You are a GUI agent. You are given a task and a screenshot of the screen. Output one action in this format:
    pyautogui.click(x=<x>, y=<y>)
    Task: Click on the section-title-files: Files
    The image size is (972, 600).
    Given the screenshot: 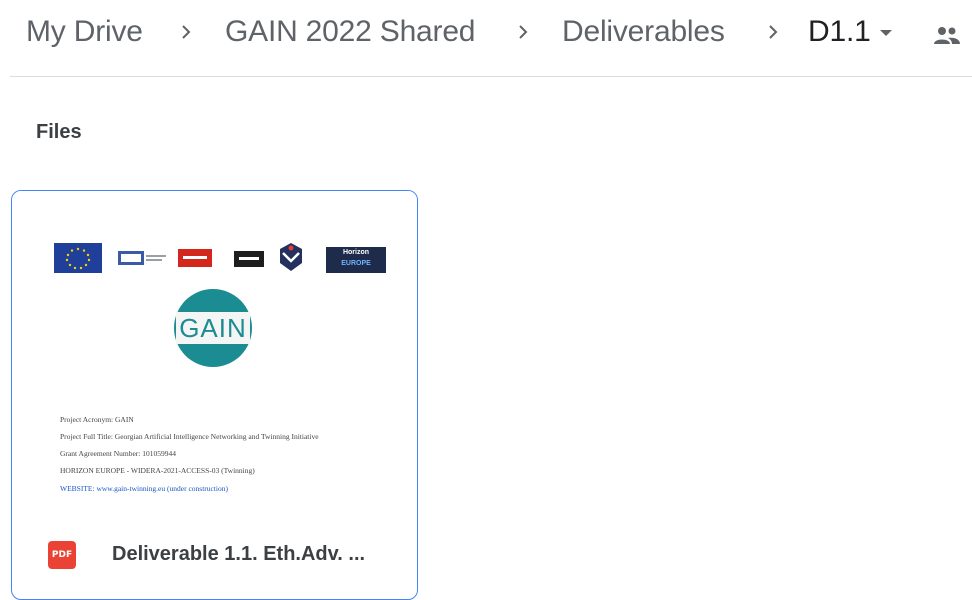 What is the action you would take?
    pyautogui.click(x=59, y=132)
    